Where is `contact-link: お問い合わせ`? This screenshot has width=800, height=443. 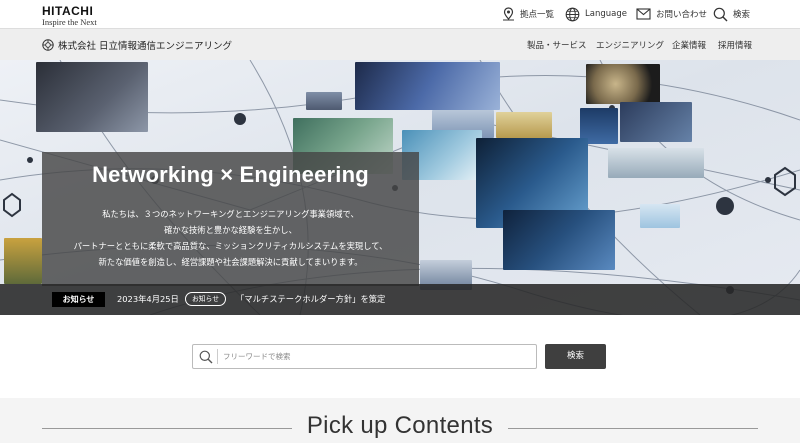
contact-link: お問い合わせ is located at coordinates (671, 14).